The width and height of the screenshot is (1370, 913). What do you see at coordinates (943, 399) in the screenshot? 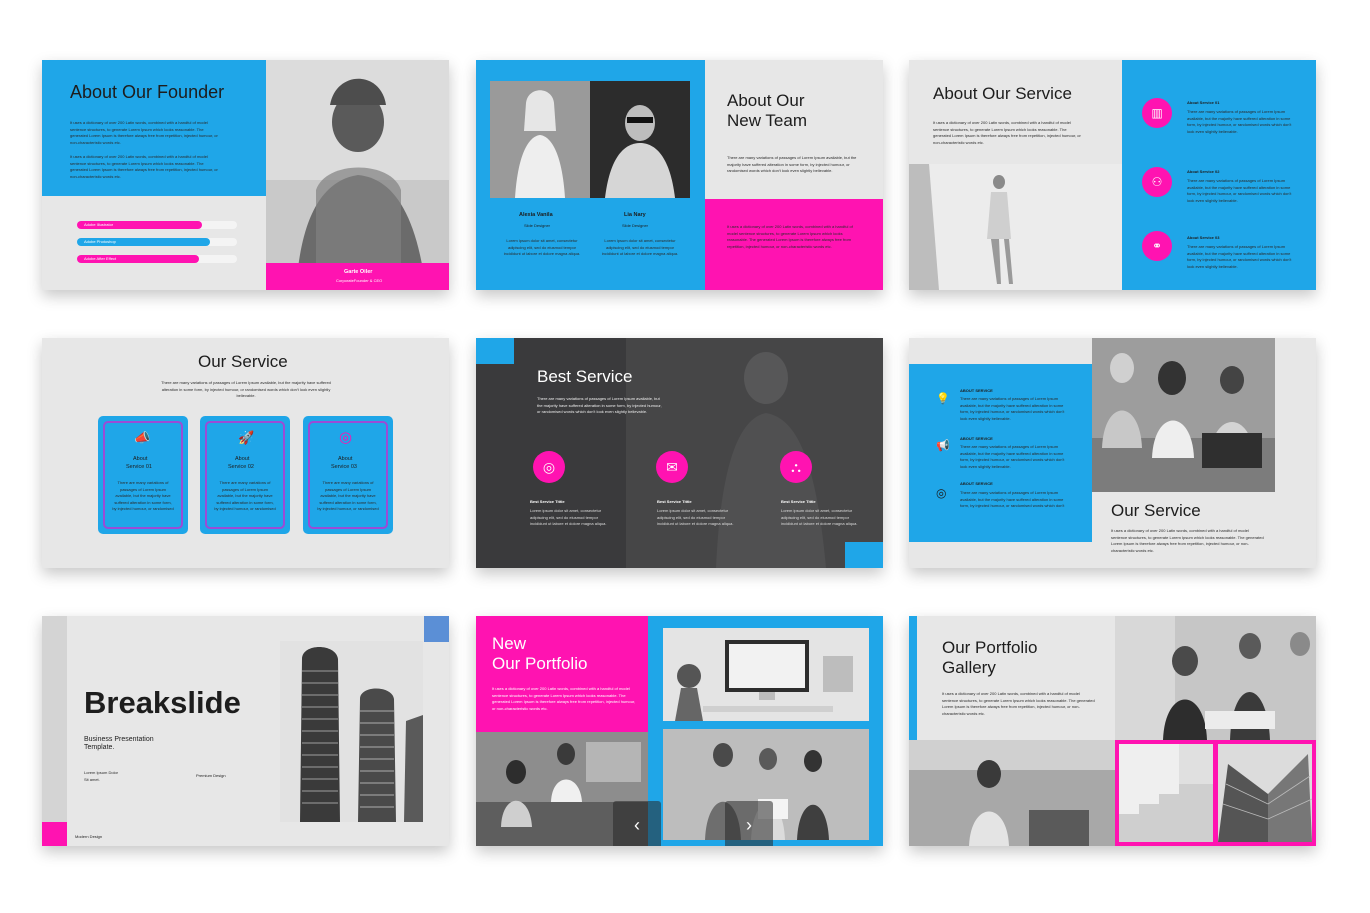
I see `lightbulb-icon: 💡` at bounding box center [943, 399].